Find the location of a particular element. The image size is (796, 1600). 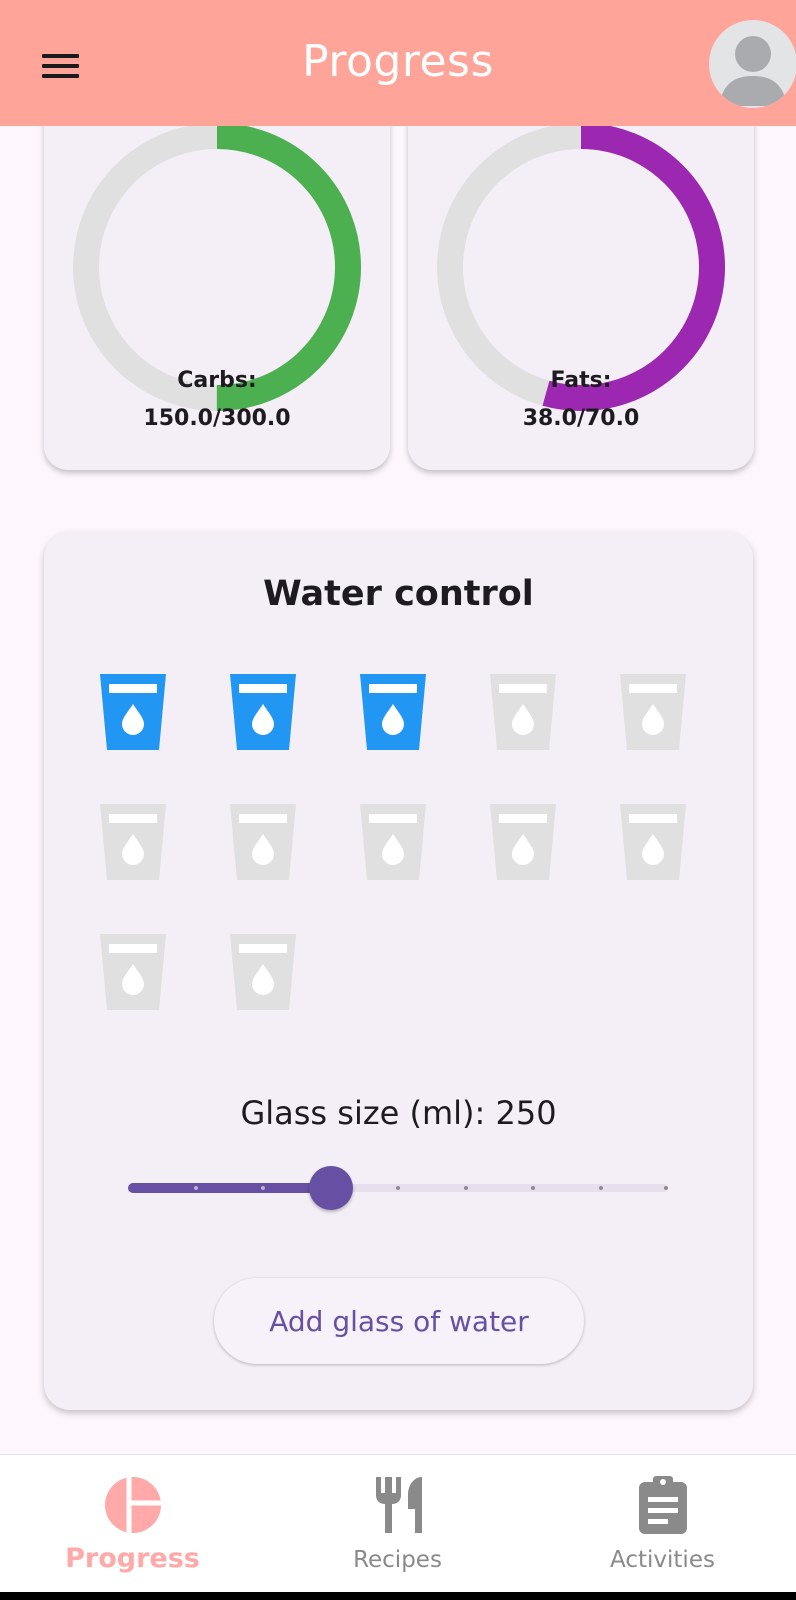

fats-value: 38.0/70.0 is located at coordinates (581, 418).